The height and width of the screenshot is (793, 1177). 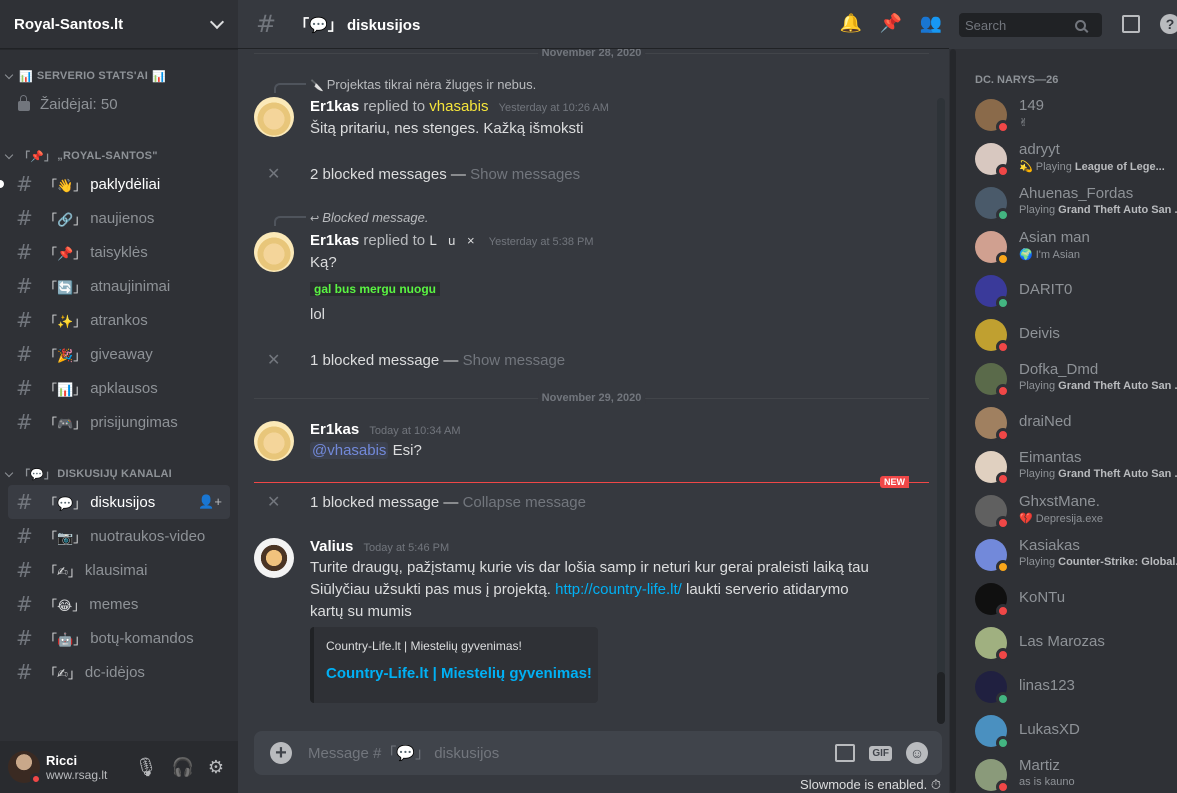 I want to click on channel-diskusijos: # 「💬」 diskusijos 👤+, so click(x=119, y=502).